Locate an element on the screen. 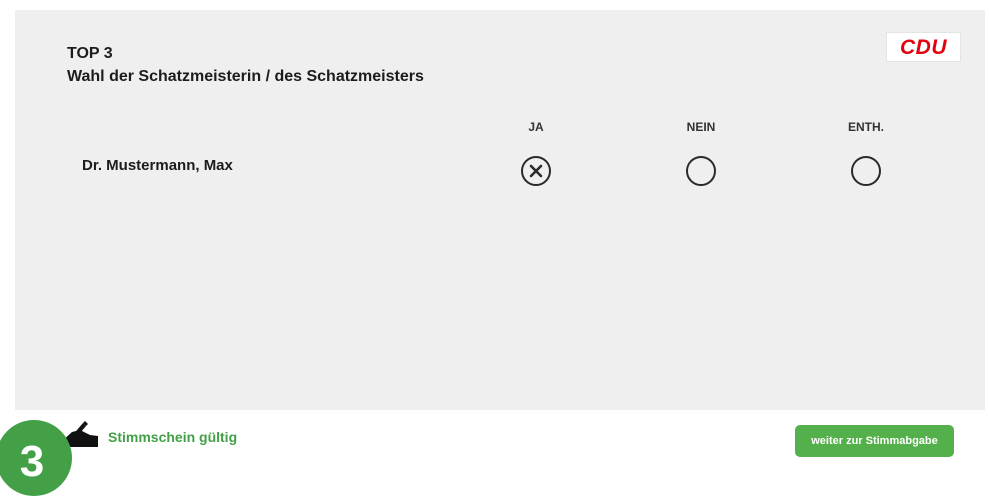 The image size is (989, 496). vote-nein-radio is located at coordinates (701, 171).